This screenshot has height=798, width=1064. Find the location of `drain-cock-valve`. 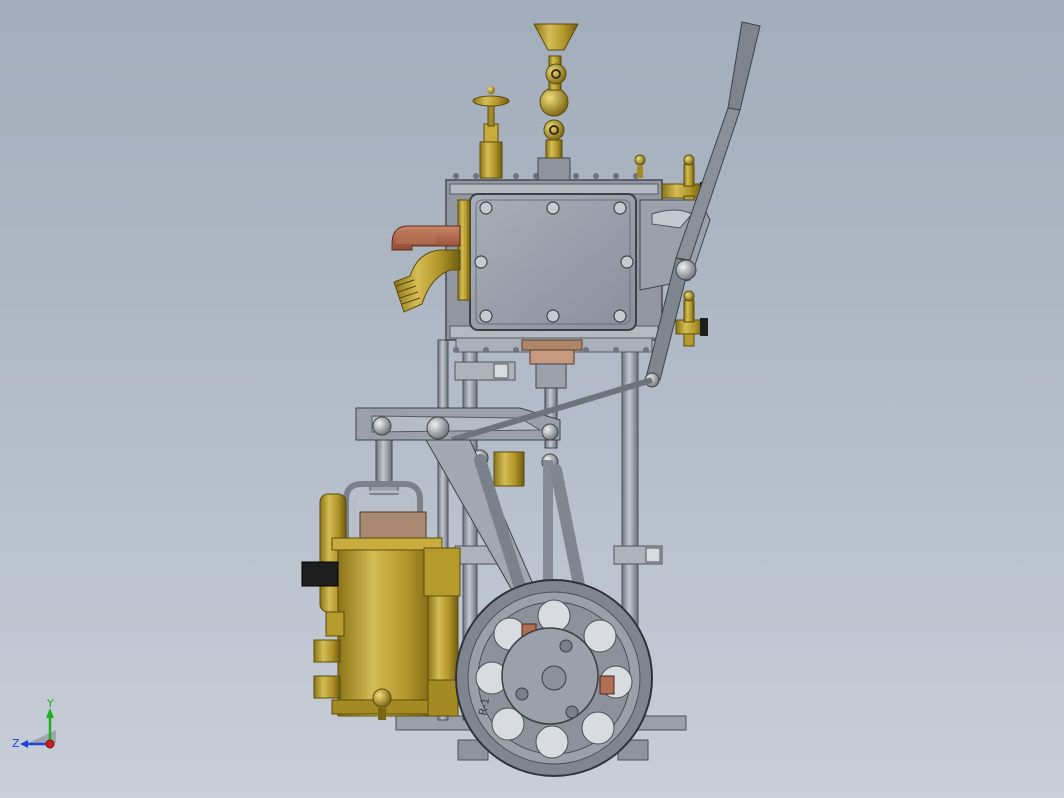

drain-cock-valve is located at coordinates (491, 132).